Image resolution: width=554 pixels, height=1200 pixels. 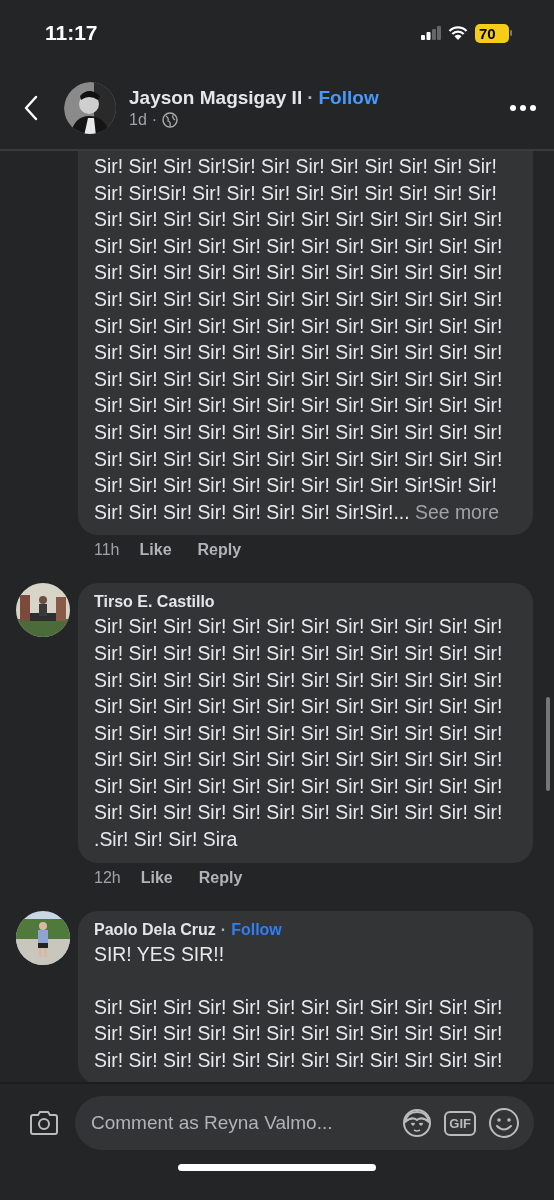 I want to click on gif-button: GIF, so click(x=460, y=1123).